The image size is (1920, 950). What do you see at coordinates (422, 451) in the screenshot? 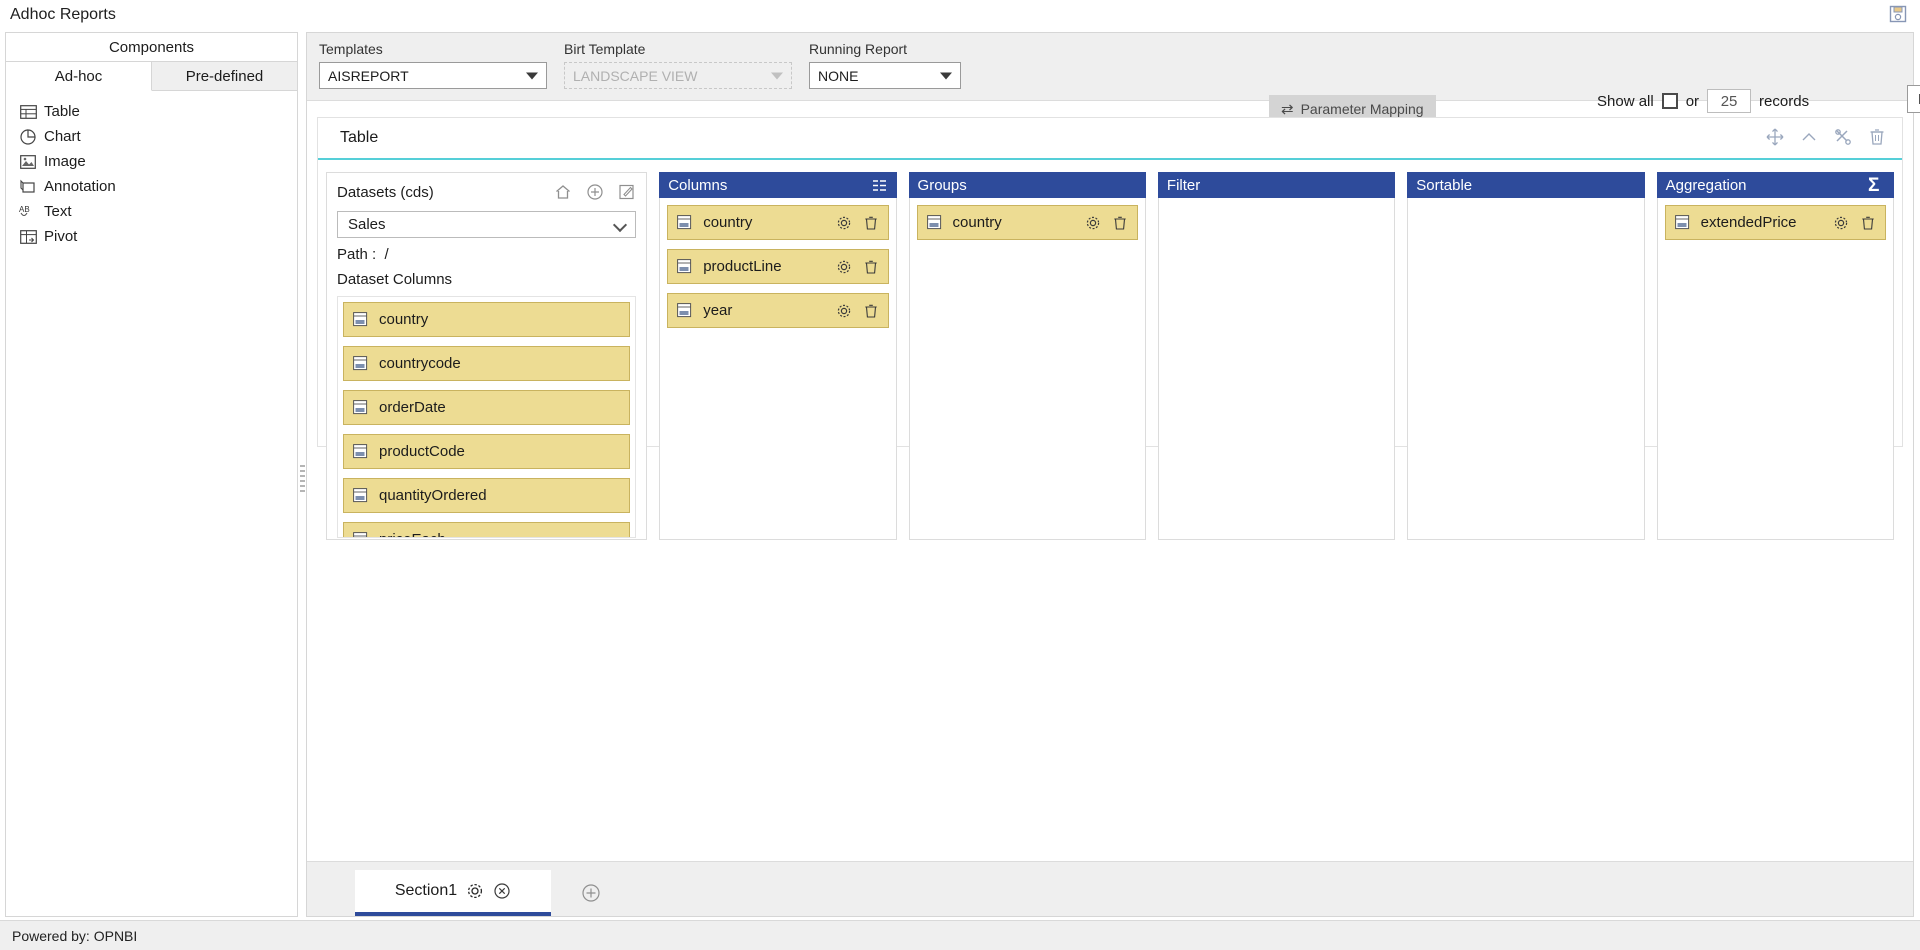
I see `dataset-column-label: productCode` at bounding box center [422, 451].